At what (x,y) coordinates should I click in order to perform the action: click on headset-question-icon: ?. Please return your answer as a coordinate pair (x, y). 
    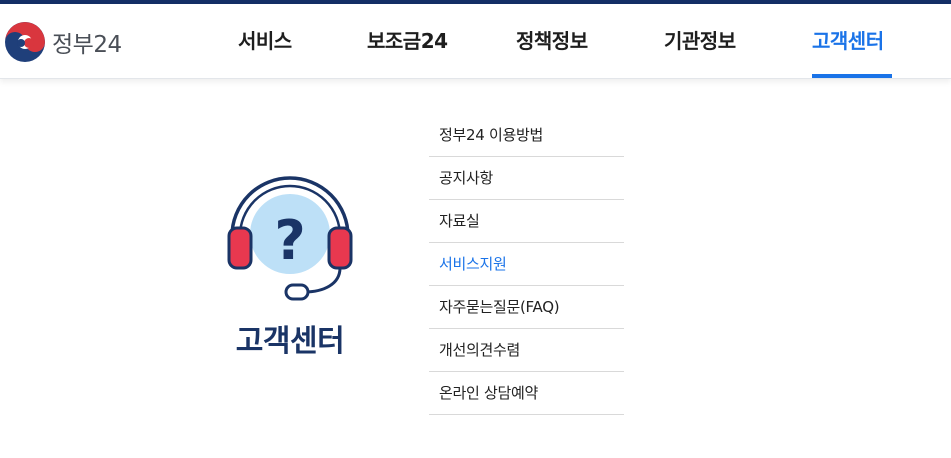
    Looking at the image, I should click on (290, 238).